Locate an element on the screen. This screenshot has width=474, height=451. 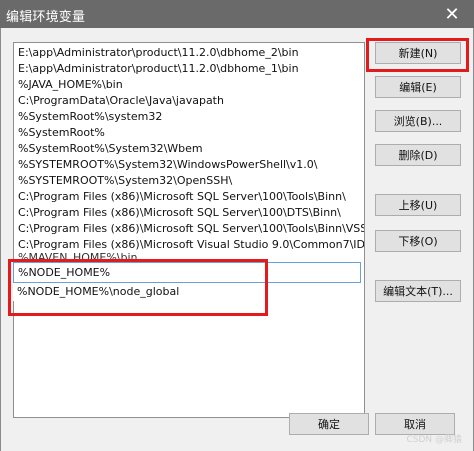
edit-button: 编辑(E) is located at coordinates (418, 87).